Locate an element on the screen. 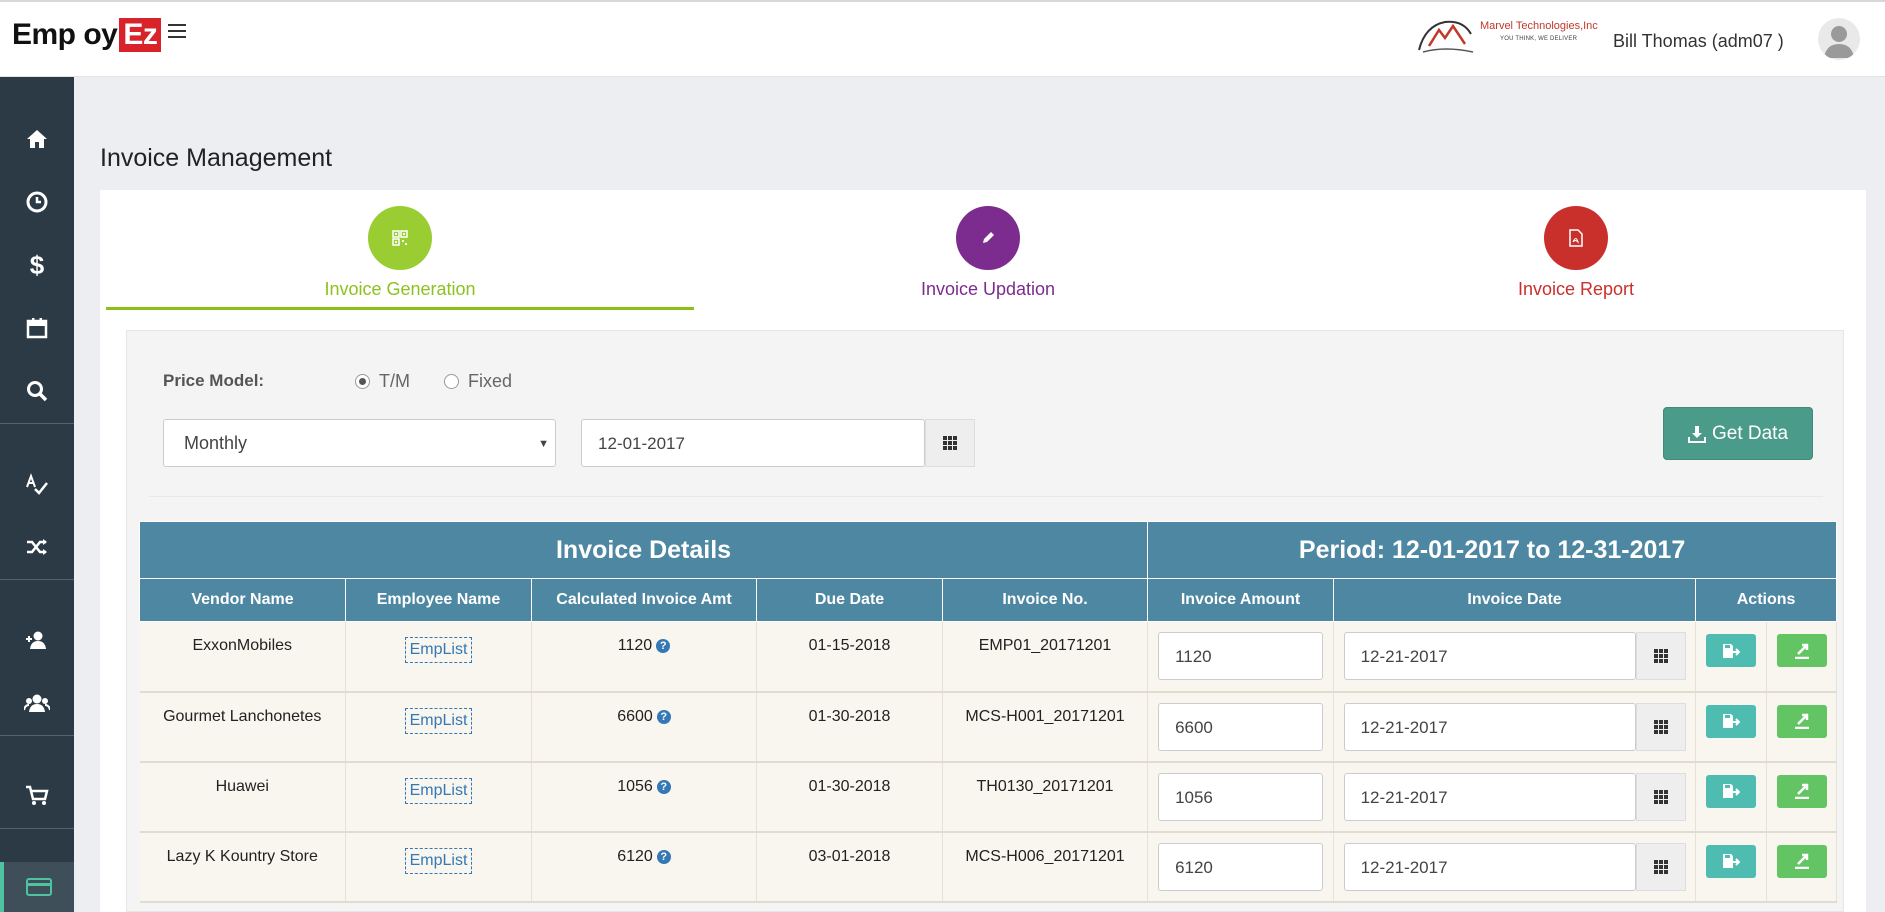 Image resolution: width=1885 pixels, height=912 pixels. invoice-amount-input: 6600 is located at coordinates (1241, 726).